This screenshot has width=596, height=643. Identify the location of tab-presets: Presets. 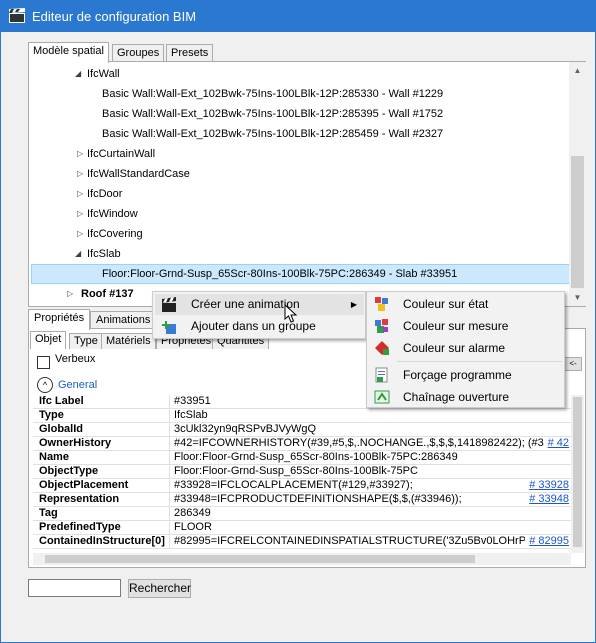
(190, 53).